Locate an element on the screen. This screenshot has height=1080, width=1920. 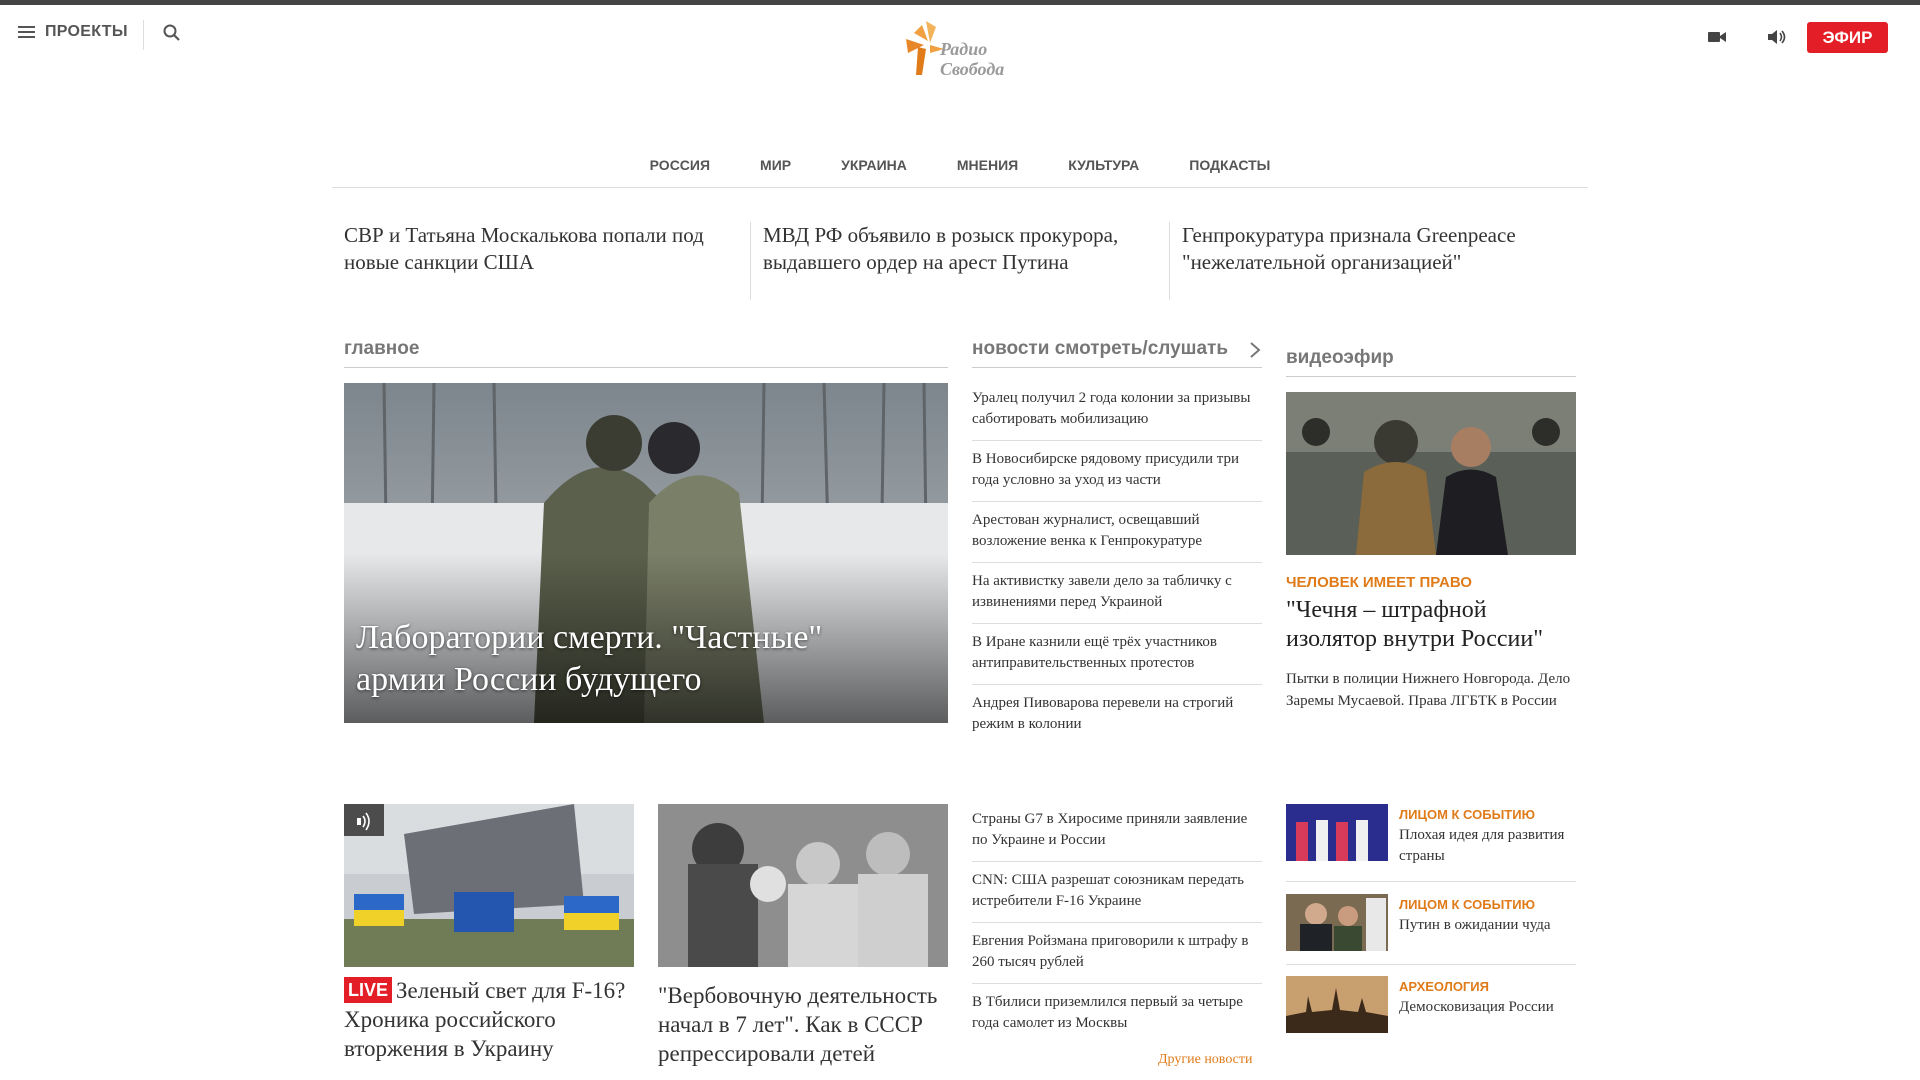
video-image-chechnya is located at coordinates (1431, 473).